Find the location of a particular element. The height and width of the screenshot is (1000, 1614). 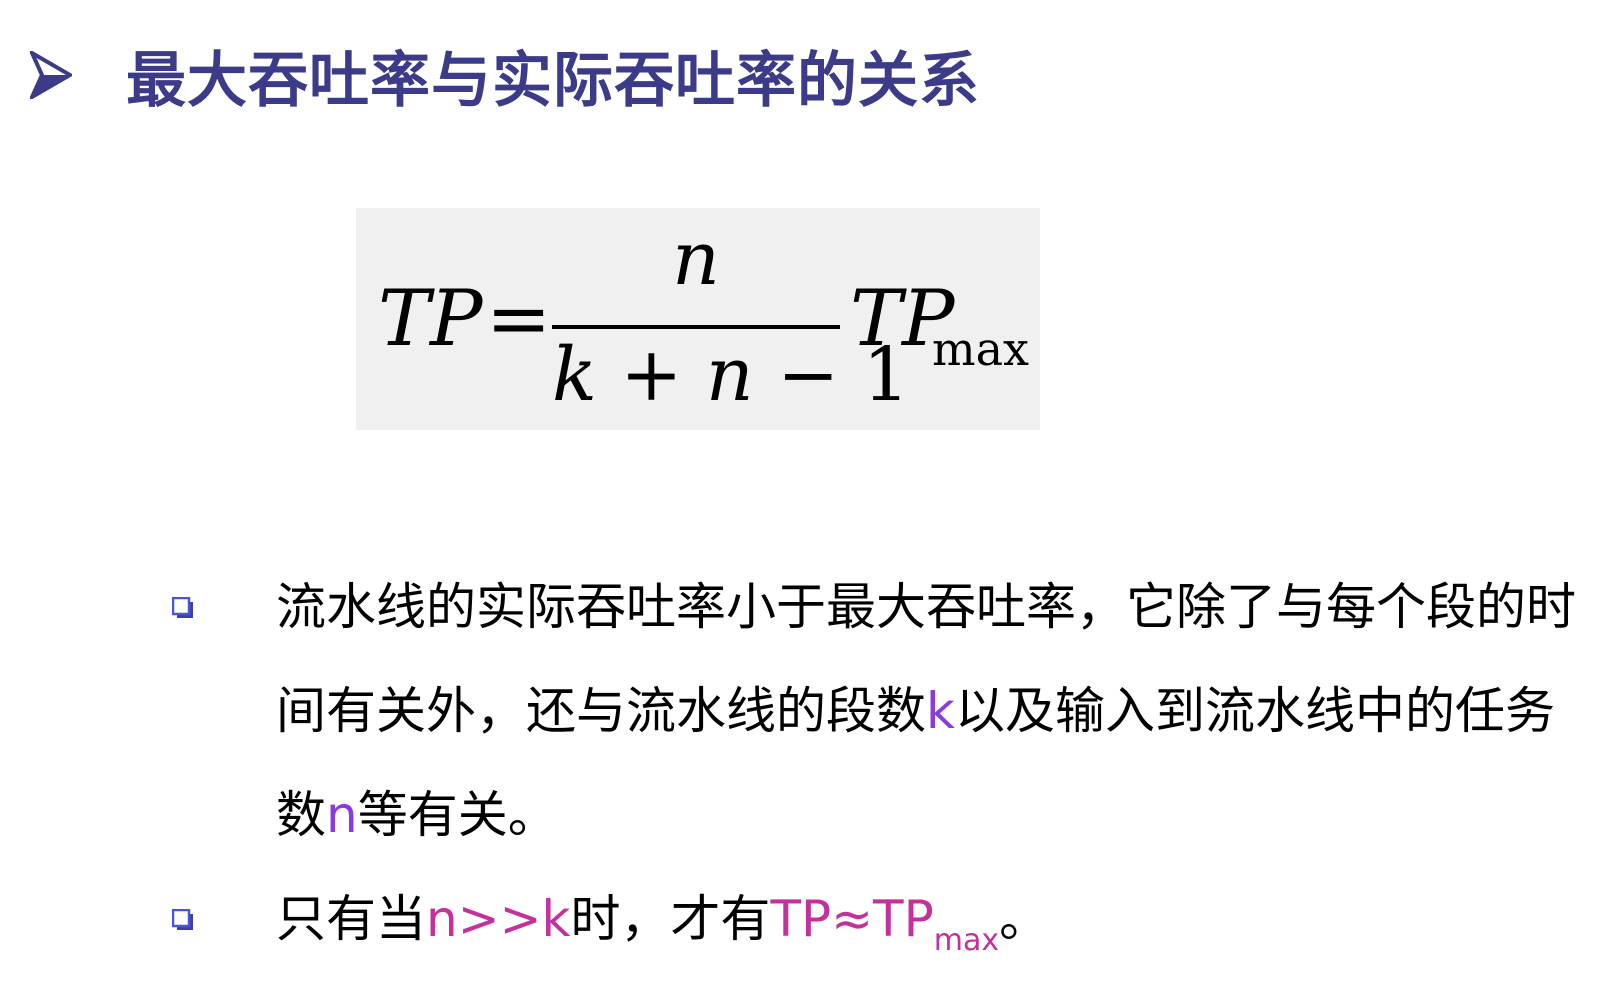

bullet-2-text-part-2: 时，才有 is located at coordinates (670, 919).